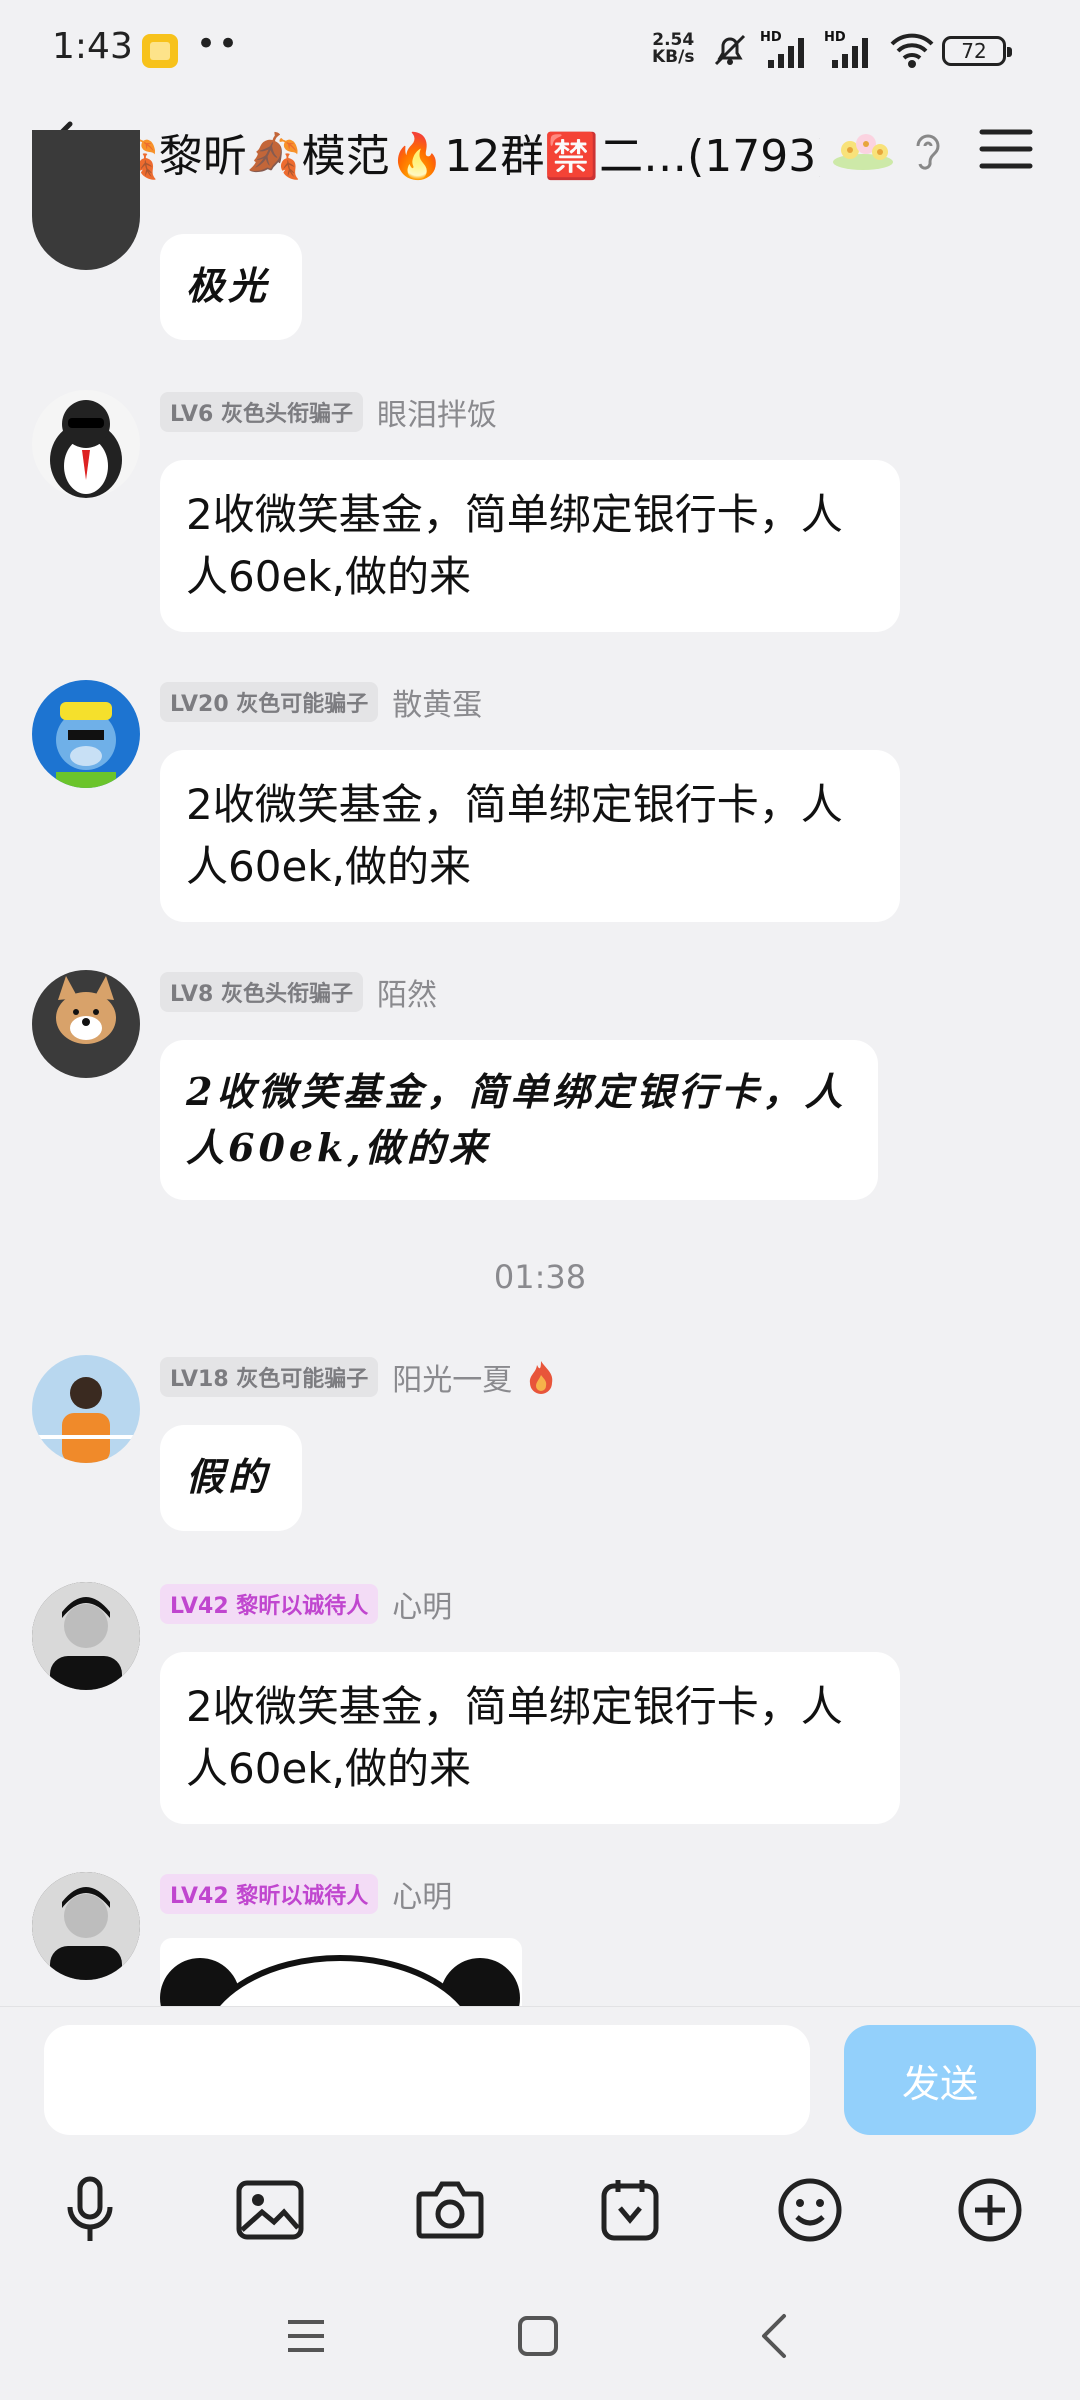  Describe the element at coordinates (86, 1010) in the screenshot. I see `dog-avatar-icon` at that location.